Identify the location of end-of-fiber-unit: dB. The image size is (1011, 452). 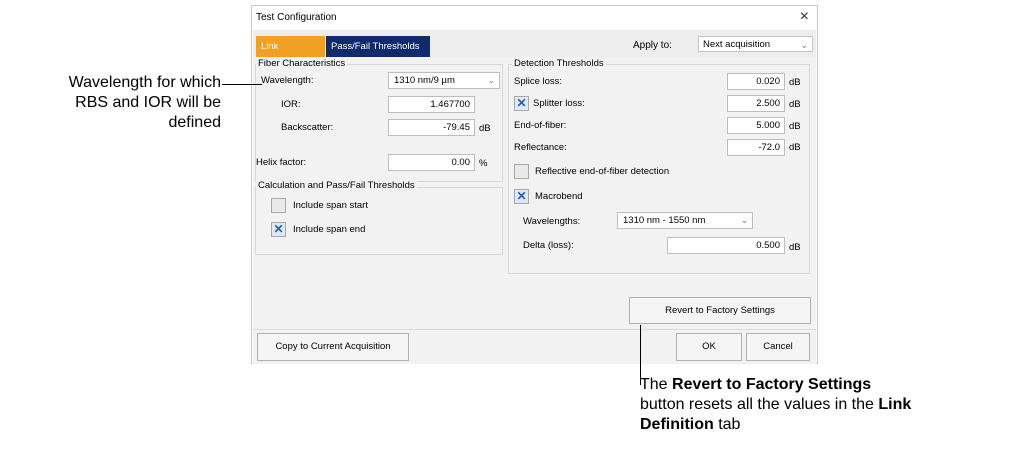
(795, 126).